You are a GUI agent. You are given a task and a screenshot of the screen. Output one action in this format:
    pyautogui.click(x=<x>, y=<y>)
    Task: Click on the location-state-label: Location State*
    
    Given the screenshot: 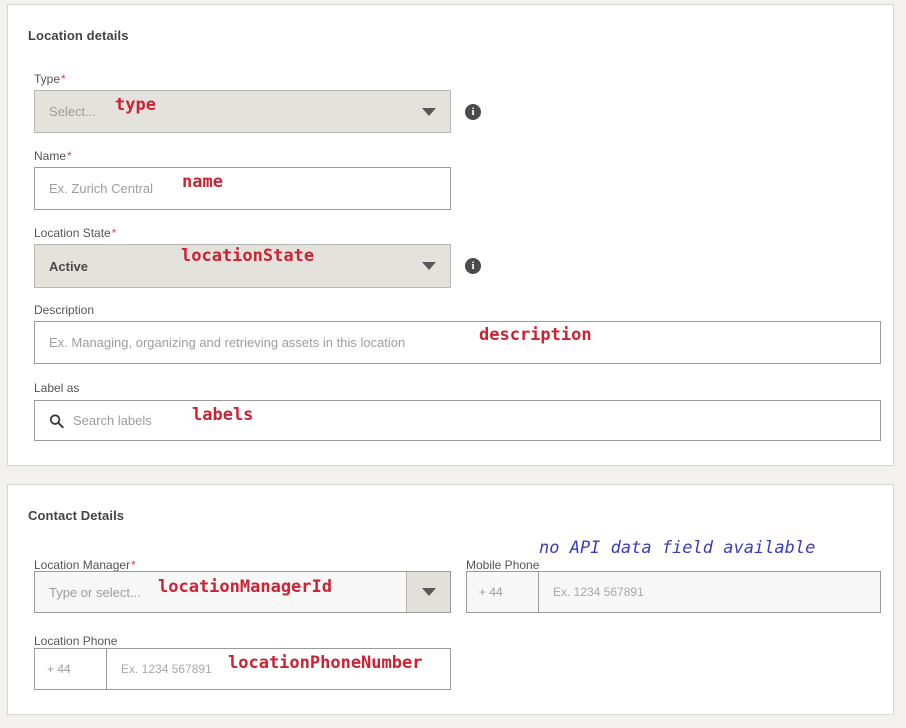 What is the action you would take?
    pyautogui.click(x=75, y=233)
    